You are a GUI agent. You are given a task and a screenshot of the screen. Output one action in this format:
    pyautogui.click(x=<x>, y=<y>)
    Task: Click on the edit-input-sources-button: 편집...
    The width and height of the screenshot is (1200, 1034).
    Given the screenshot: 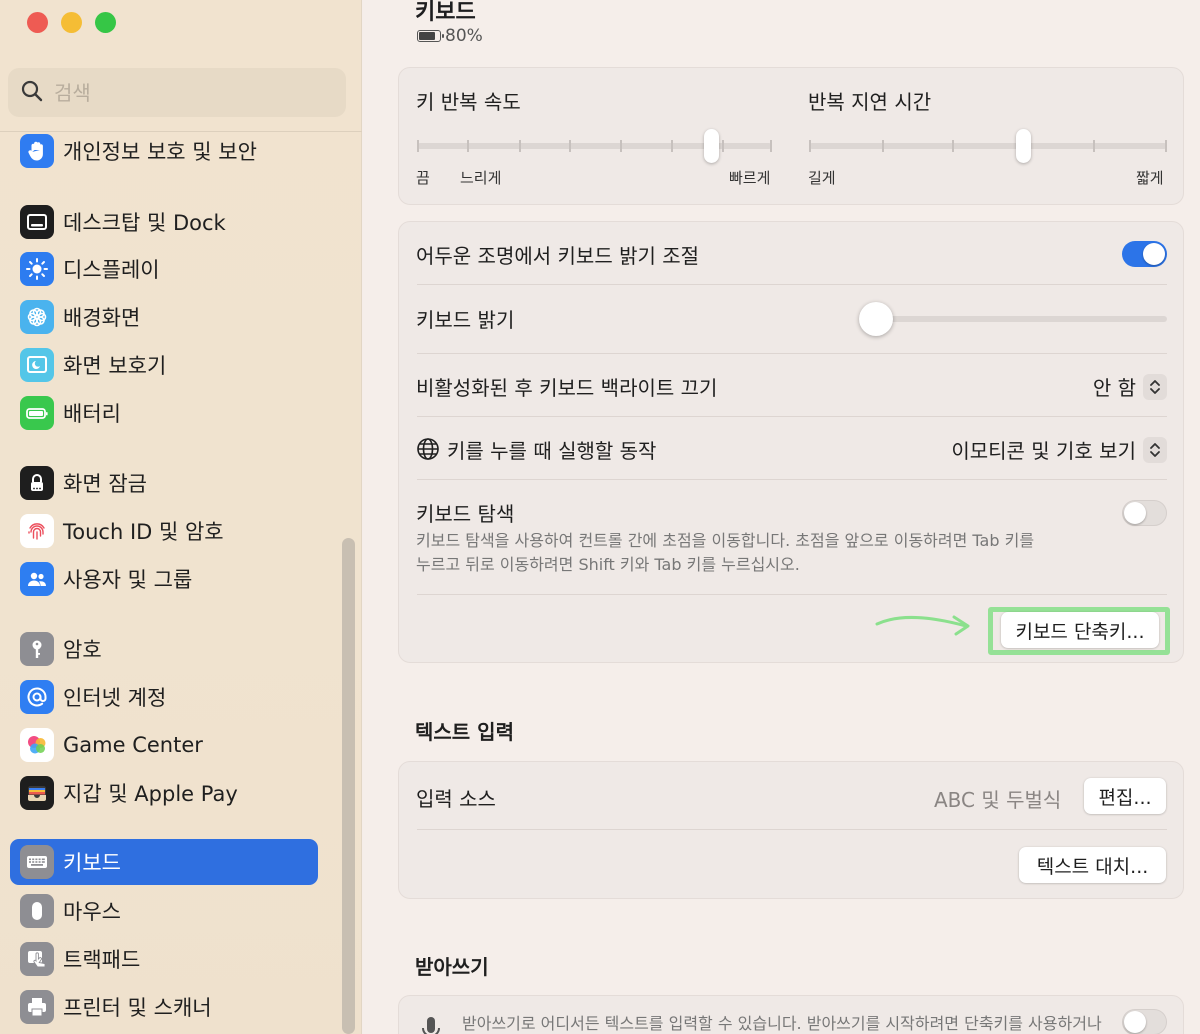 What is the action you would take?
    pyautogui.click(x=1125, y=796)
    